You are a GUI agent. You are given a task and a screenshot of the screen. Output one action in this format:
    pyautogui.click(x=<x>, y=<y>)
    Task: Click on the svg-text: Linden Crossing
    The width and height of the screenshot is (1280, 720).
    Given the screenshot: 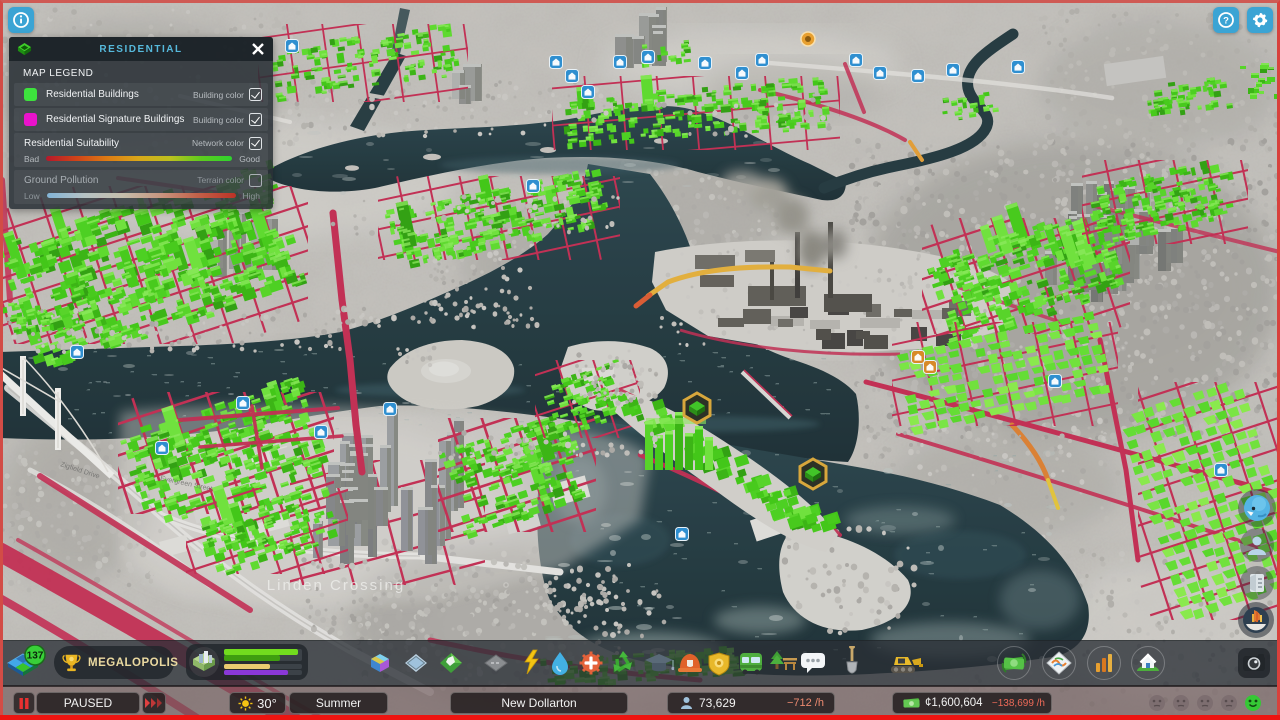 What is the action you would take?
    pyautogui.click(x=336, y=585)
    